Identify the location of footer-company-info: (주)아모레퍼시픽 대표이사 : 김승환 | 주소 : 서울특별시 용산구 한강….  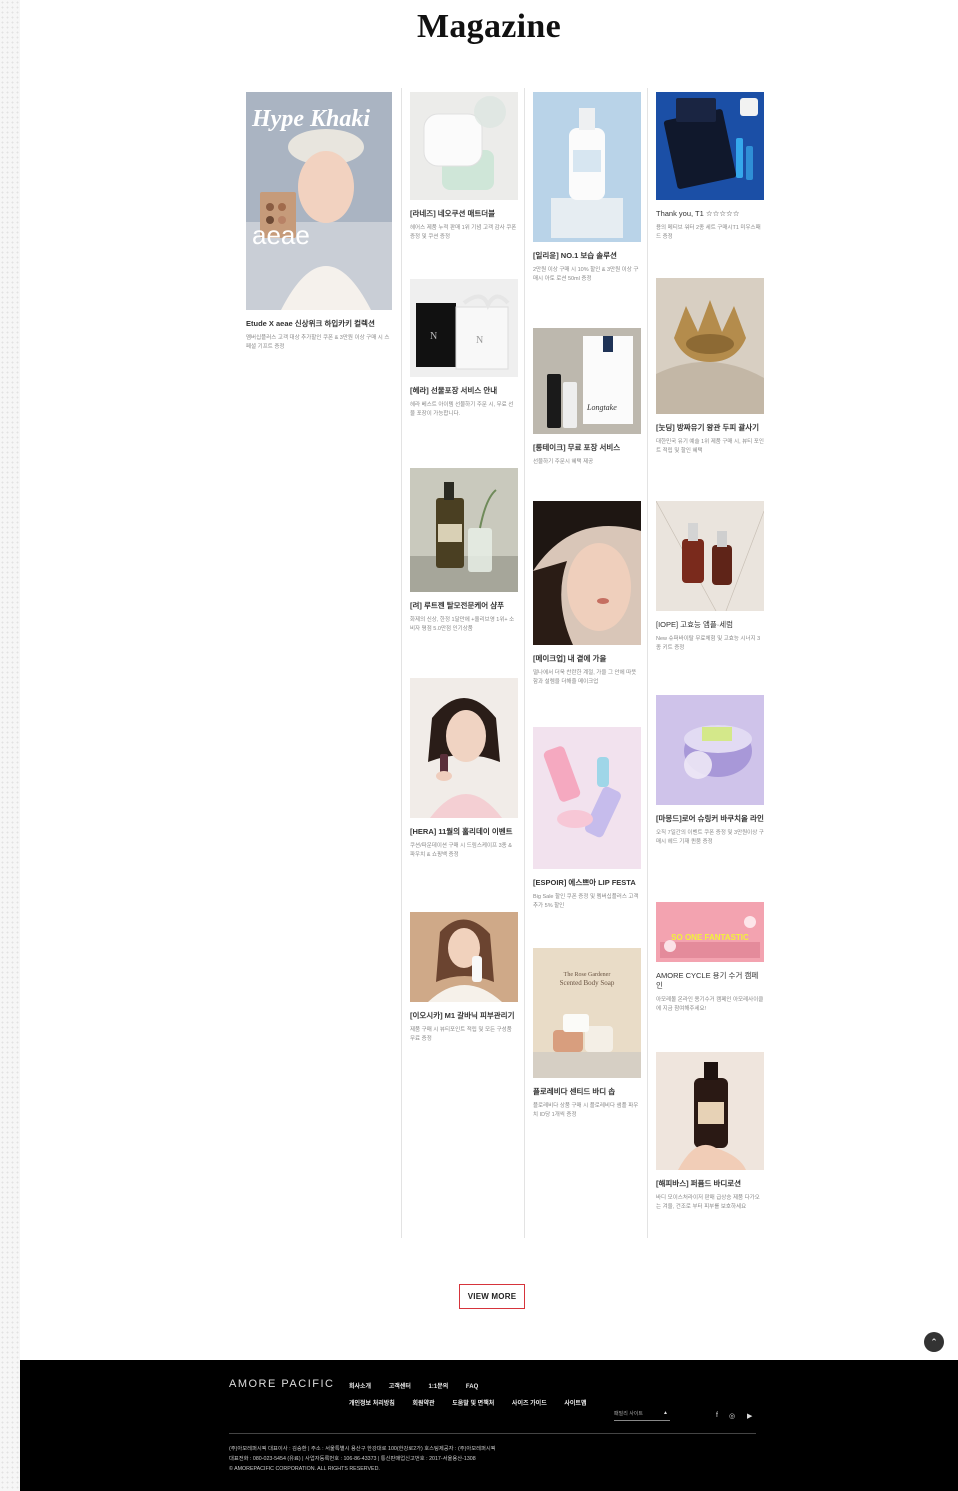
(362, 1459).